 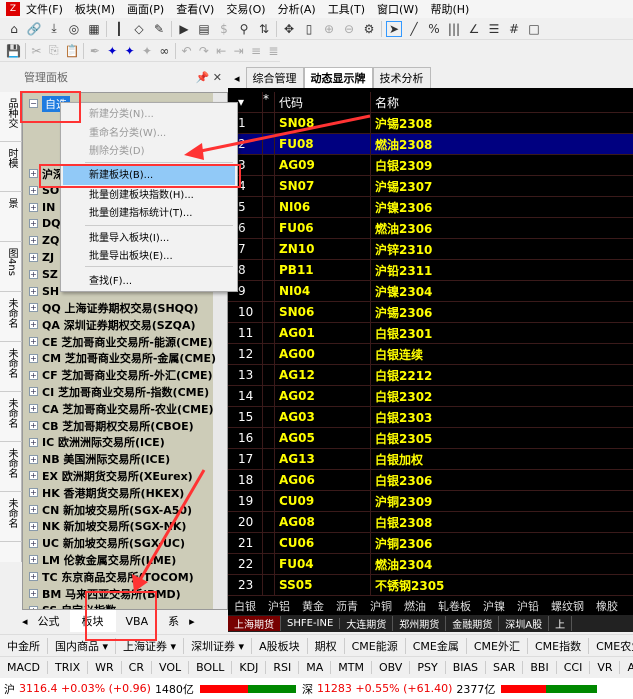 I want to click on tree-item: + TC 东京商品交易所(TOCOM), so click(x=111, y=576).